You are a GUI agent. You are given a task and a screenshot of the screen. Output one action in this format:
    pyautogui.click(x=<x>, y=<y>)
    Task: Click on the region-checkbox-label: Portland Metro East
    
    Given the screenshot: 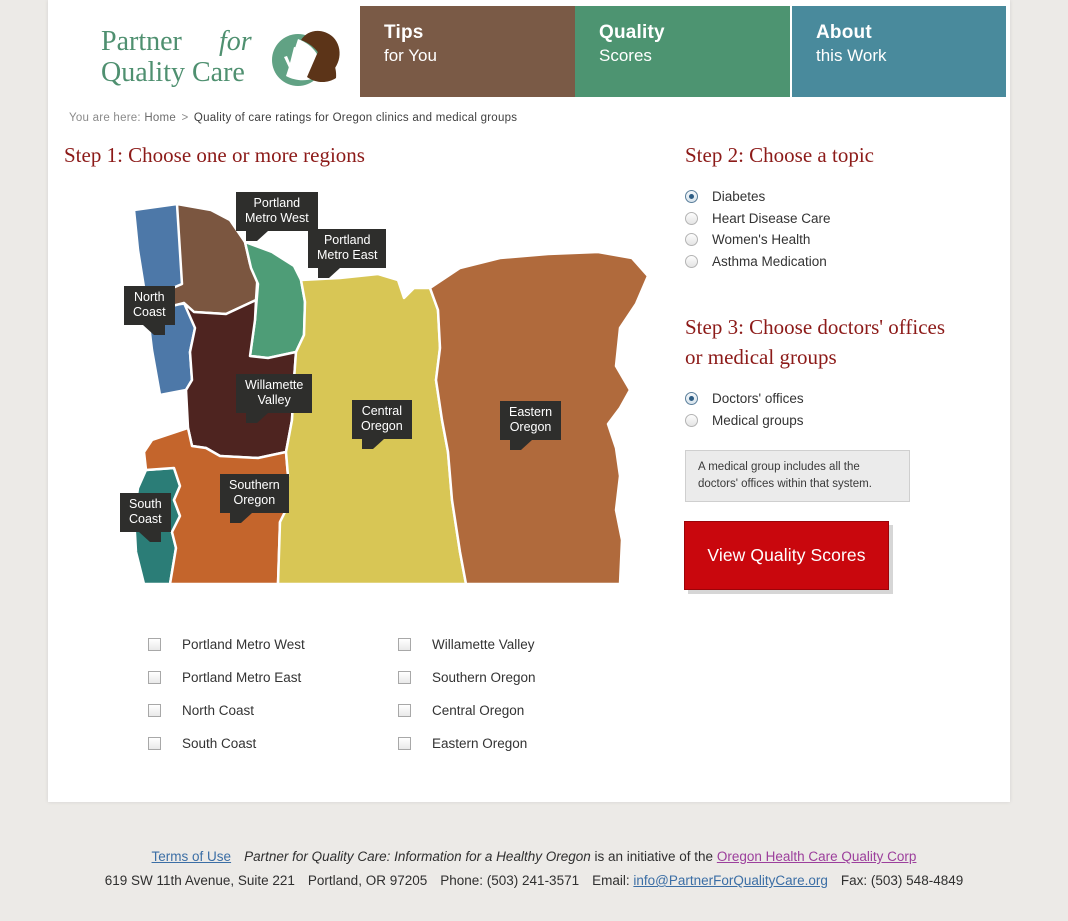 What is the action you would take?
    pyautogui.click(x=242, y=677)
    